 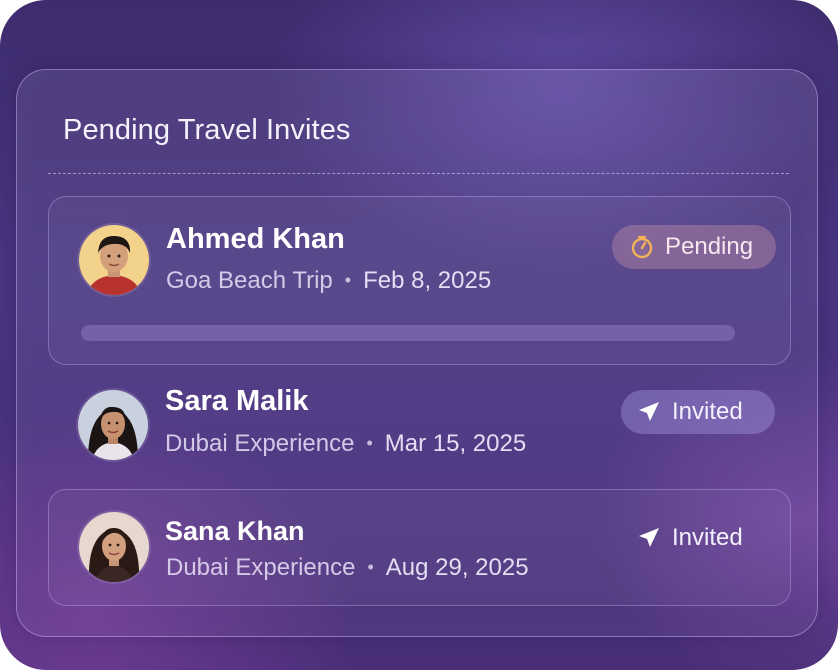 I want to click on invitee-name: Sana Khan, so click(x=235, y=531).